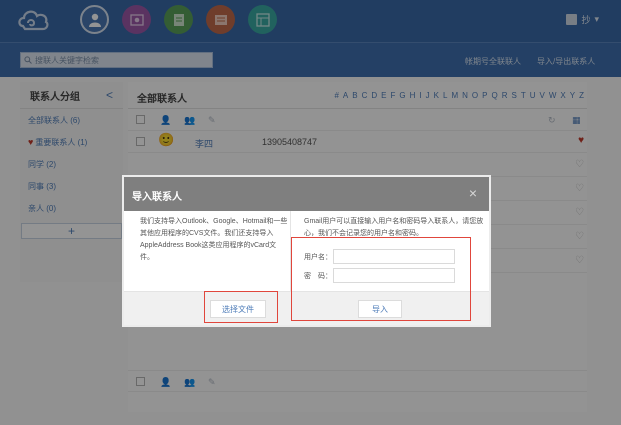 This screenshot has width=621, height=425. Describe the element at coordinates (241, 307) in the screenshot. I see `highlight-box-choose-file` at that location.